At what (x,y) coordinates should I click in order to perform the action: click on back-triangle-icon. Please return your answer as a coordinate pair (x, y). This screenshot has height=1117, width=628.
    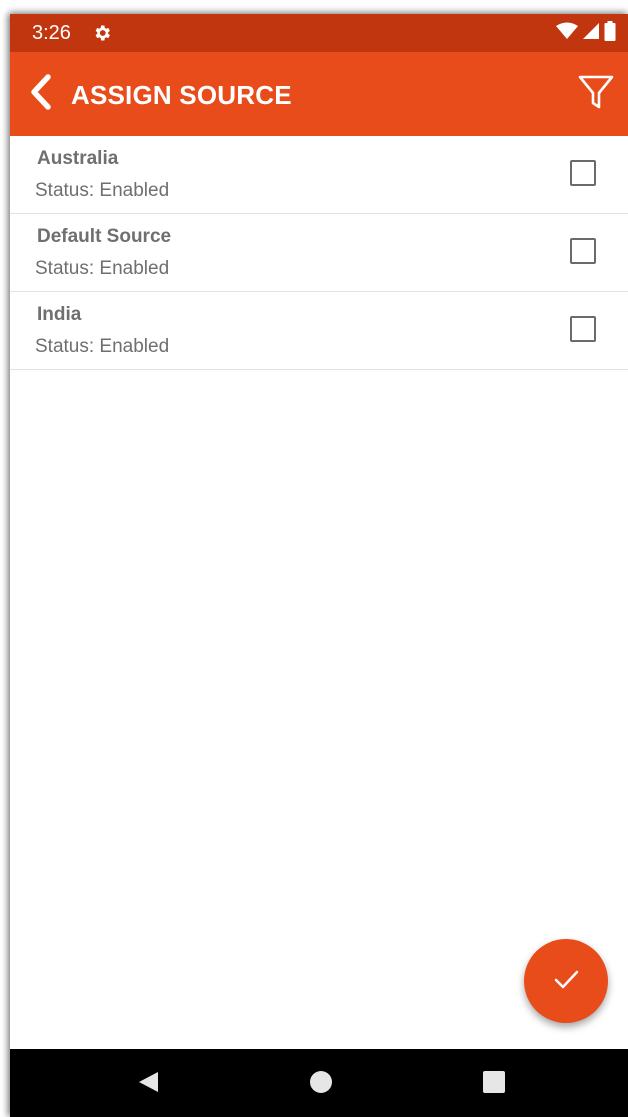
    Looking at the image, I should click on (148, 1084).